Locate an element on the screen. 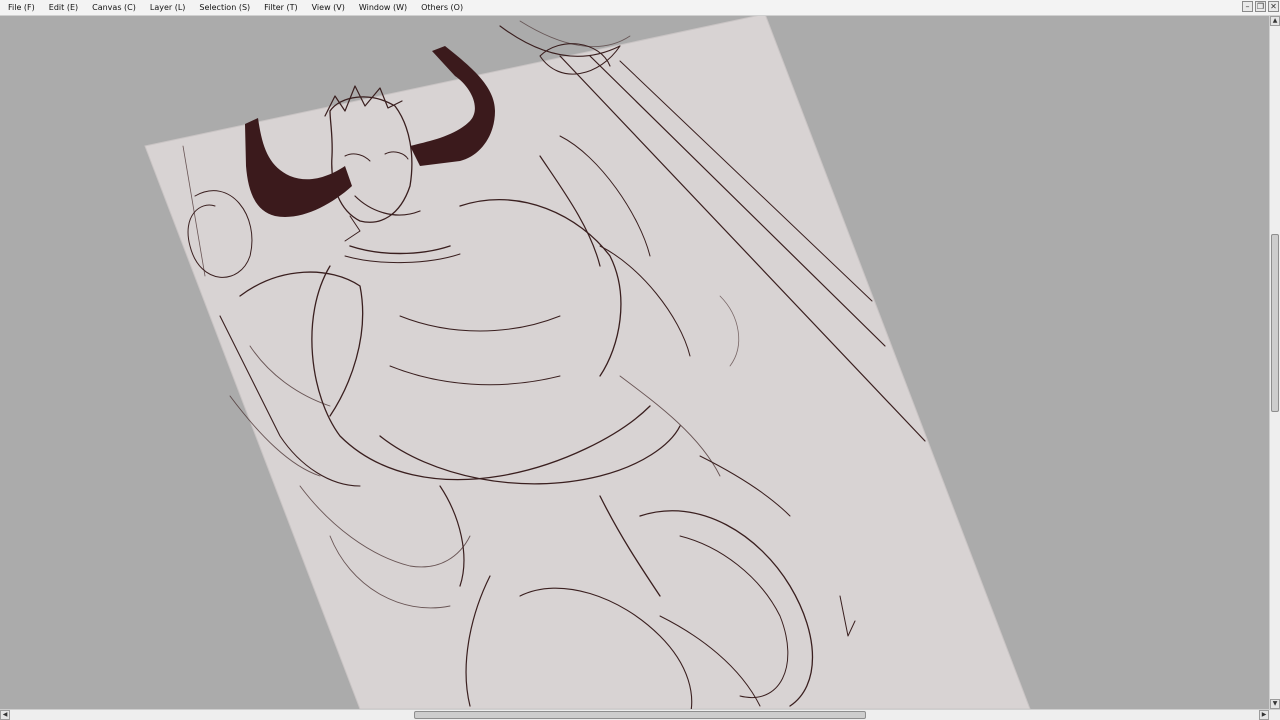 The image size is (1280, 720). horizontal-scrollbar: ◀ ▶ is located at coordinates (640, 714).